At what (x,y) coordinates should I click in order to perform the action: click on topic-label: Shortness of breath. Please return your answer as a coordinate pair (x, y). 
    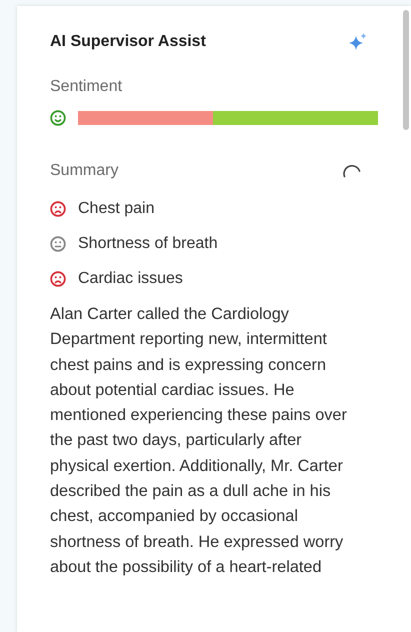
    Looking at the image, I should click on (148, 244).